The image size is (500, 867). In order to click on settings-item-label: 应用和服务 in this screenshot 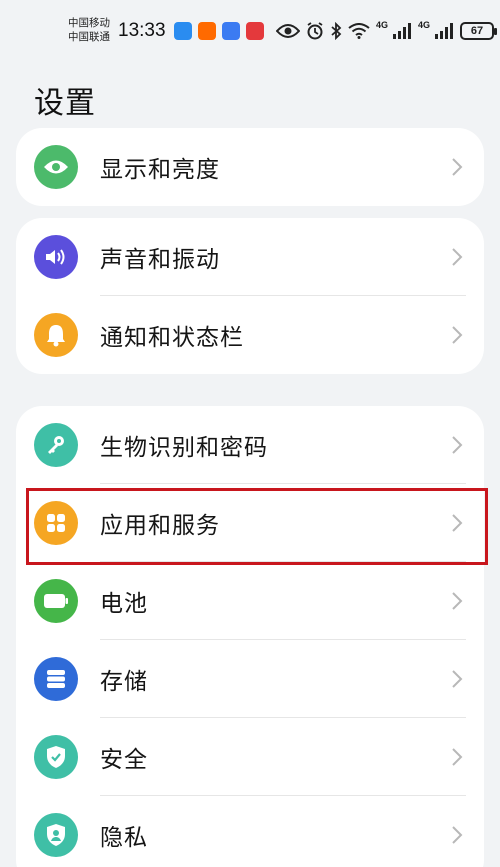, I will do `click(160, 526)`.